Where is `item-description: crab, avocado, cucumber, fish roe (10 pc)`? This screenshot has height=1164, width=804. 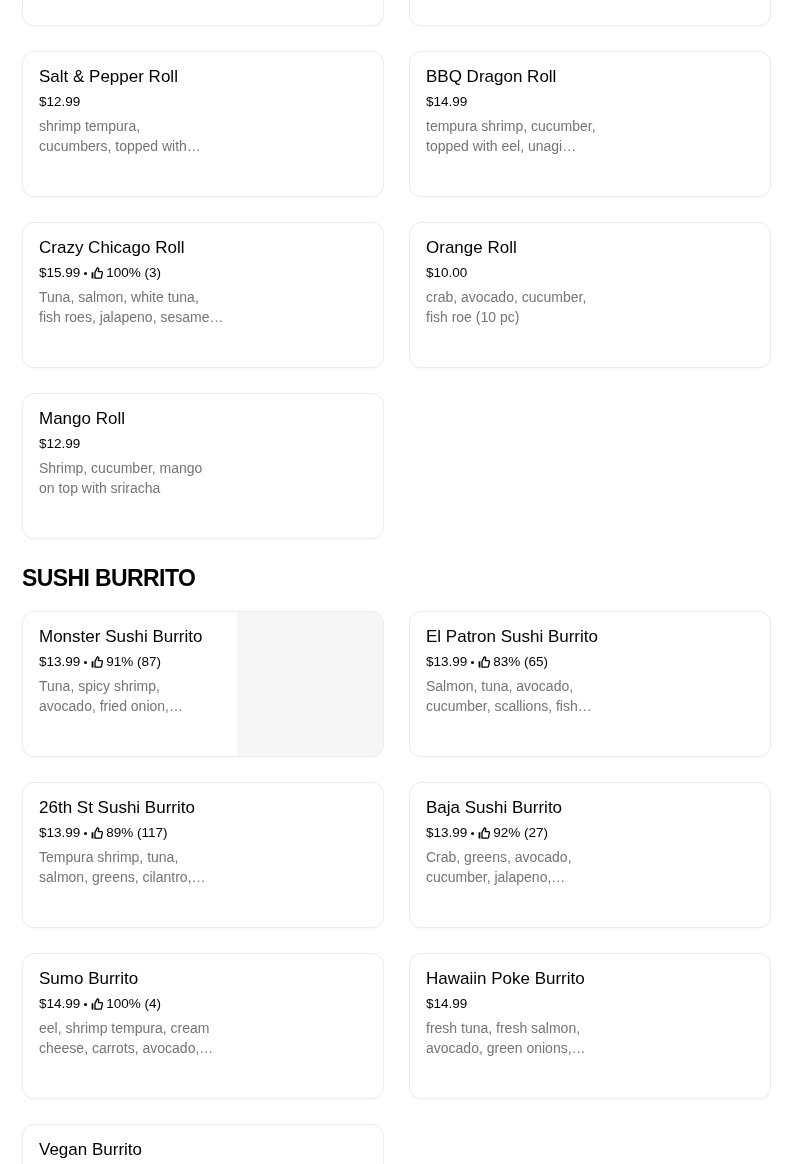 item-description: crab, avocado, cucumber, fish roe (10 pc) is located at coordinates (507, 307).